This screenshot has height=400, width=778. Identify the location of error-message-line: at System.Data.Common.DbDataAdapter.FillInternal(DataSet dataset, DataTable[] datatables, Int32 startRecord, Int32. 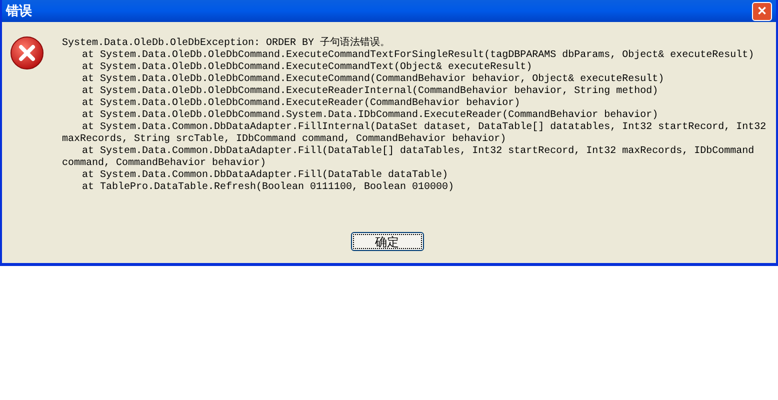
(423, 128).